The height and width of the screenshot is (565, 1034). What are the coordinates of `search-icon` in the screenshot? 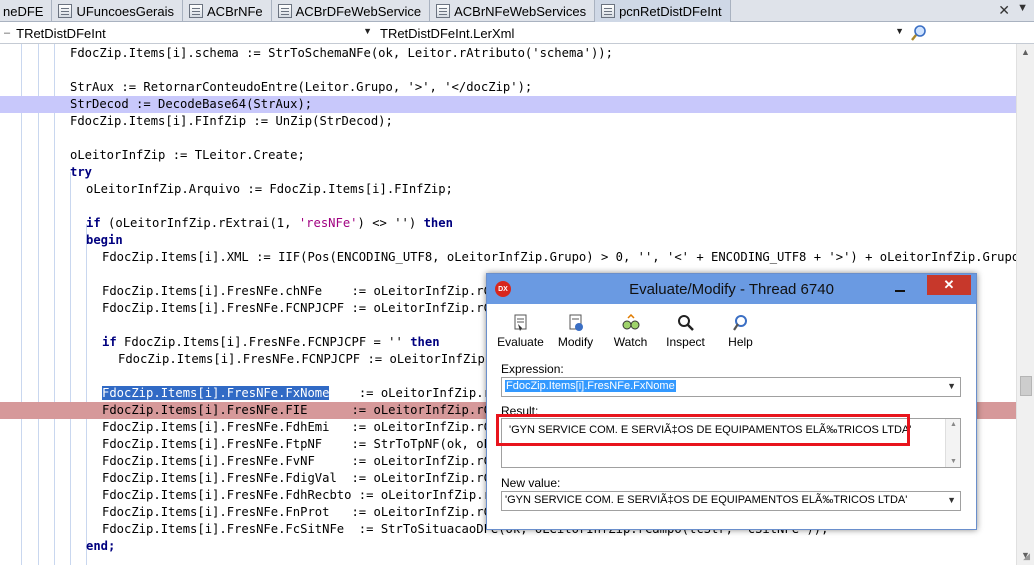 It's located at (919, 33).